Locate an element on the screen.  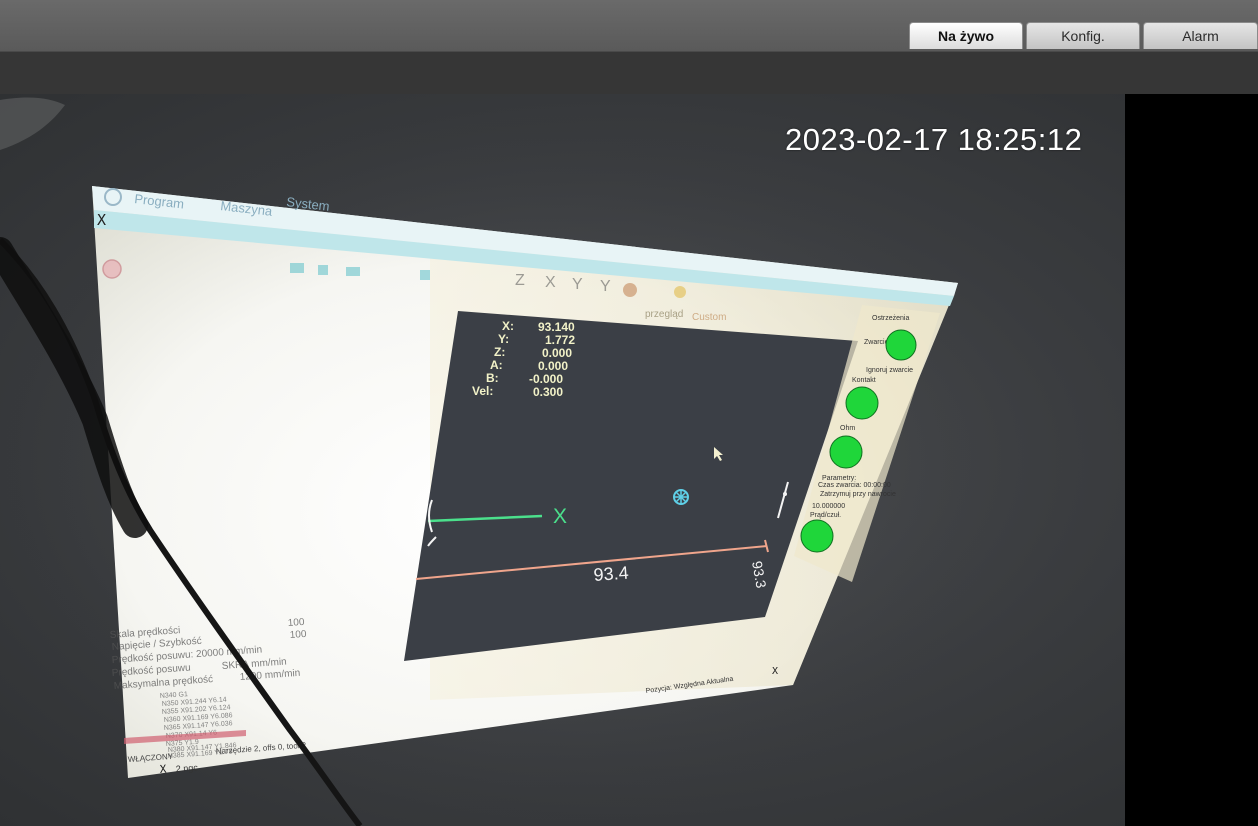
main-tabs: Na żywo Konfig. Alarm is located at coordinates (1083, 35).